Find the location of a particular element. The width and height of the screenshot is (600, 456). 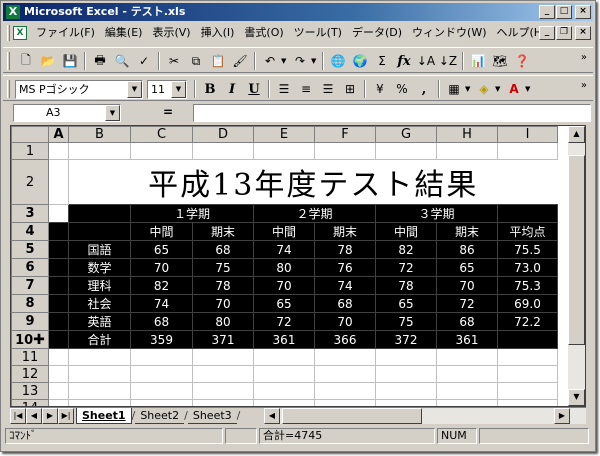

column-header-a: A is located at coordinates (58, 134).